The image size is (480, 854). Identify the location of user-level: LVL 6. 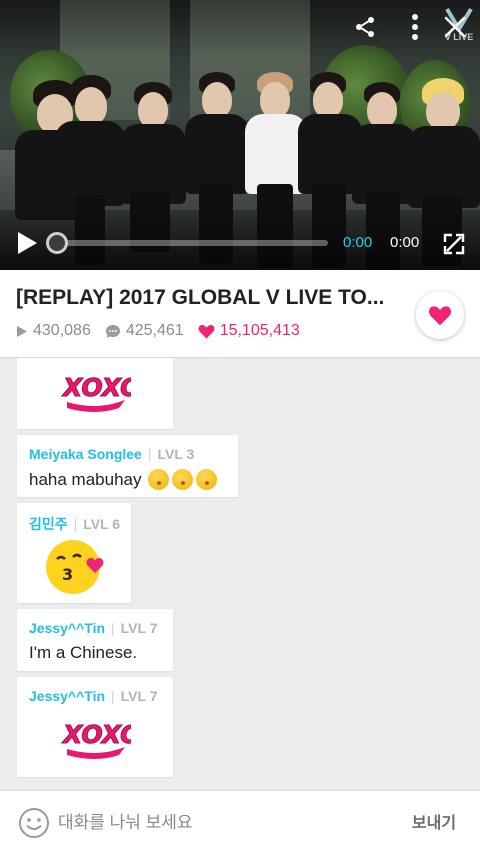
(102, 524).